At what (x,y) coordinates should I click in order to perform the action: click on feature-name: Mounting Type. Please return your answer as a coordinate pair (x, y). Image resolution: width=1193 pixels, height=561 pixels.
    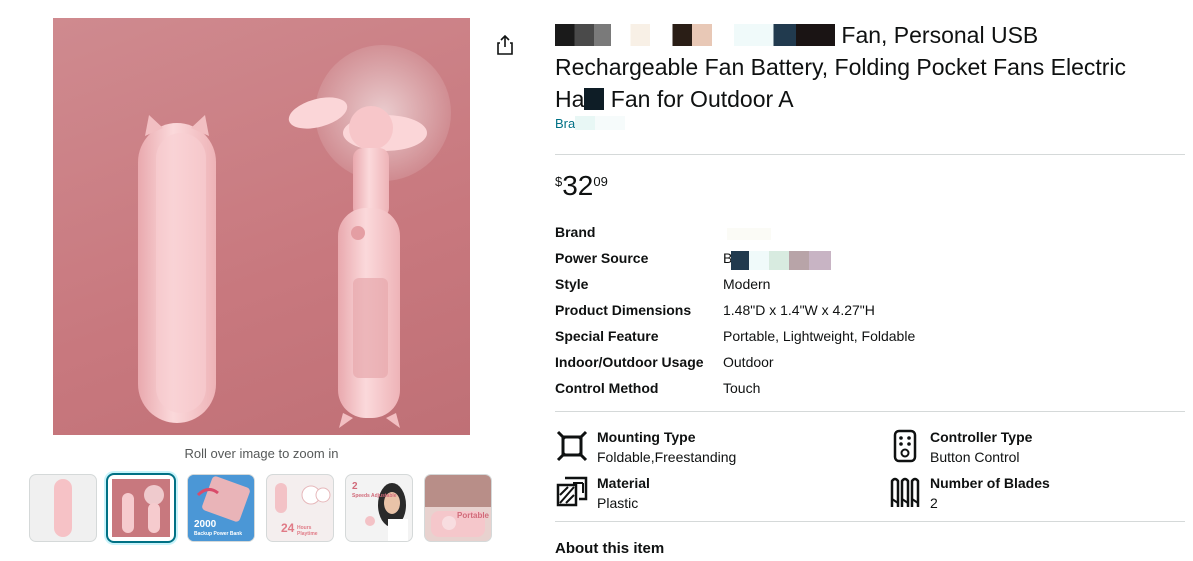
    Looking at the image, I should click on (646, 437).